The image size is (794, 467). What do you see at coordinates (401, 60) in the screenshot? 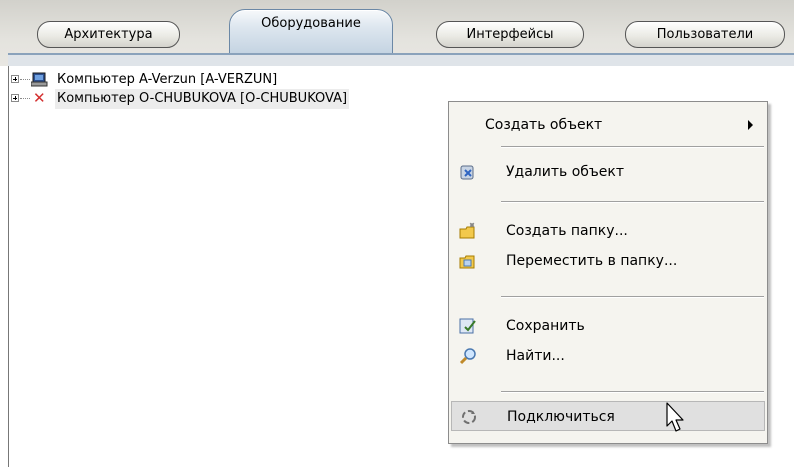
I see `tab-underline-band` at bounding box center [401, 60].